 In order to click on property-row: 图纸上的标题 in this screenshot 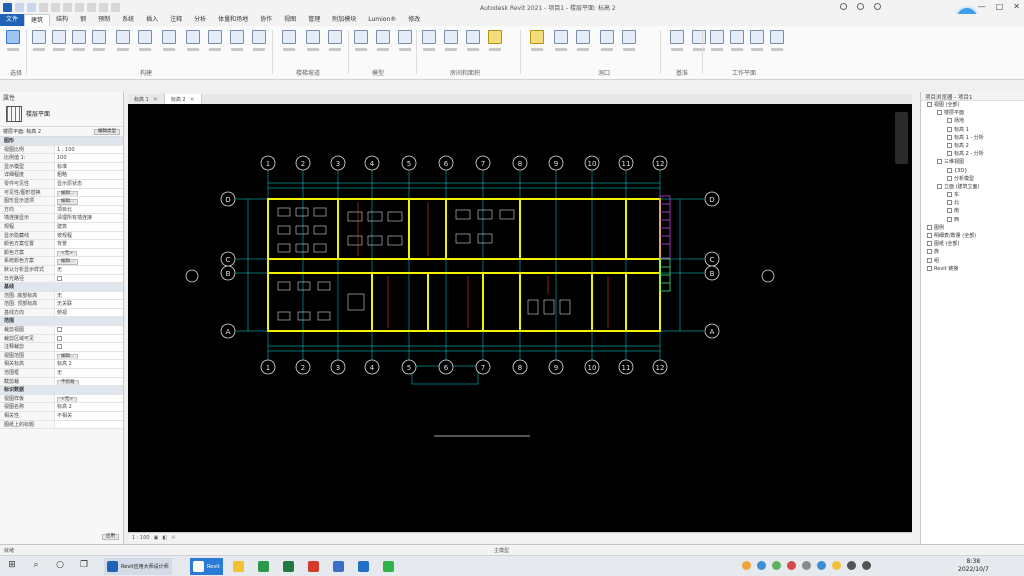, I will do `click(61, 425)`.